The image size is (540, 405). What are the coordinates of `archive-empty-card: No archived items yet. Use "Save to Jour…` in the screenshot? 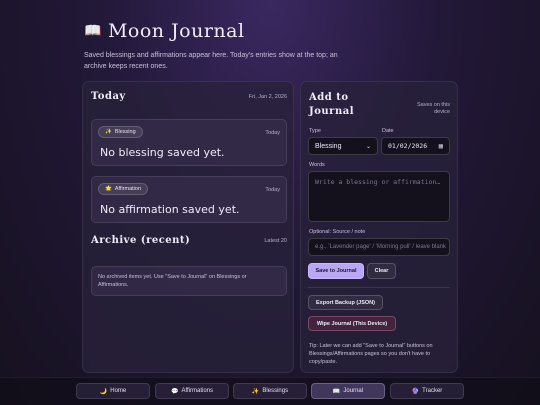 It's located at (189, 281).